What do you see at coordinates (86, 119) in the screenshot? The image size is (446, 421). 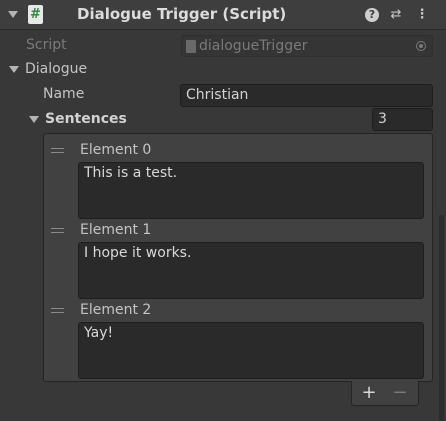 I see `sentences-label: Sentences` at bounding box center [86, 119].